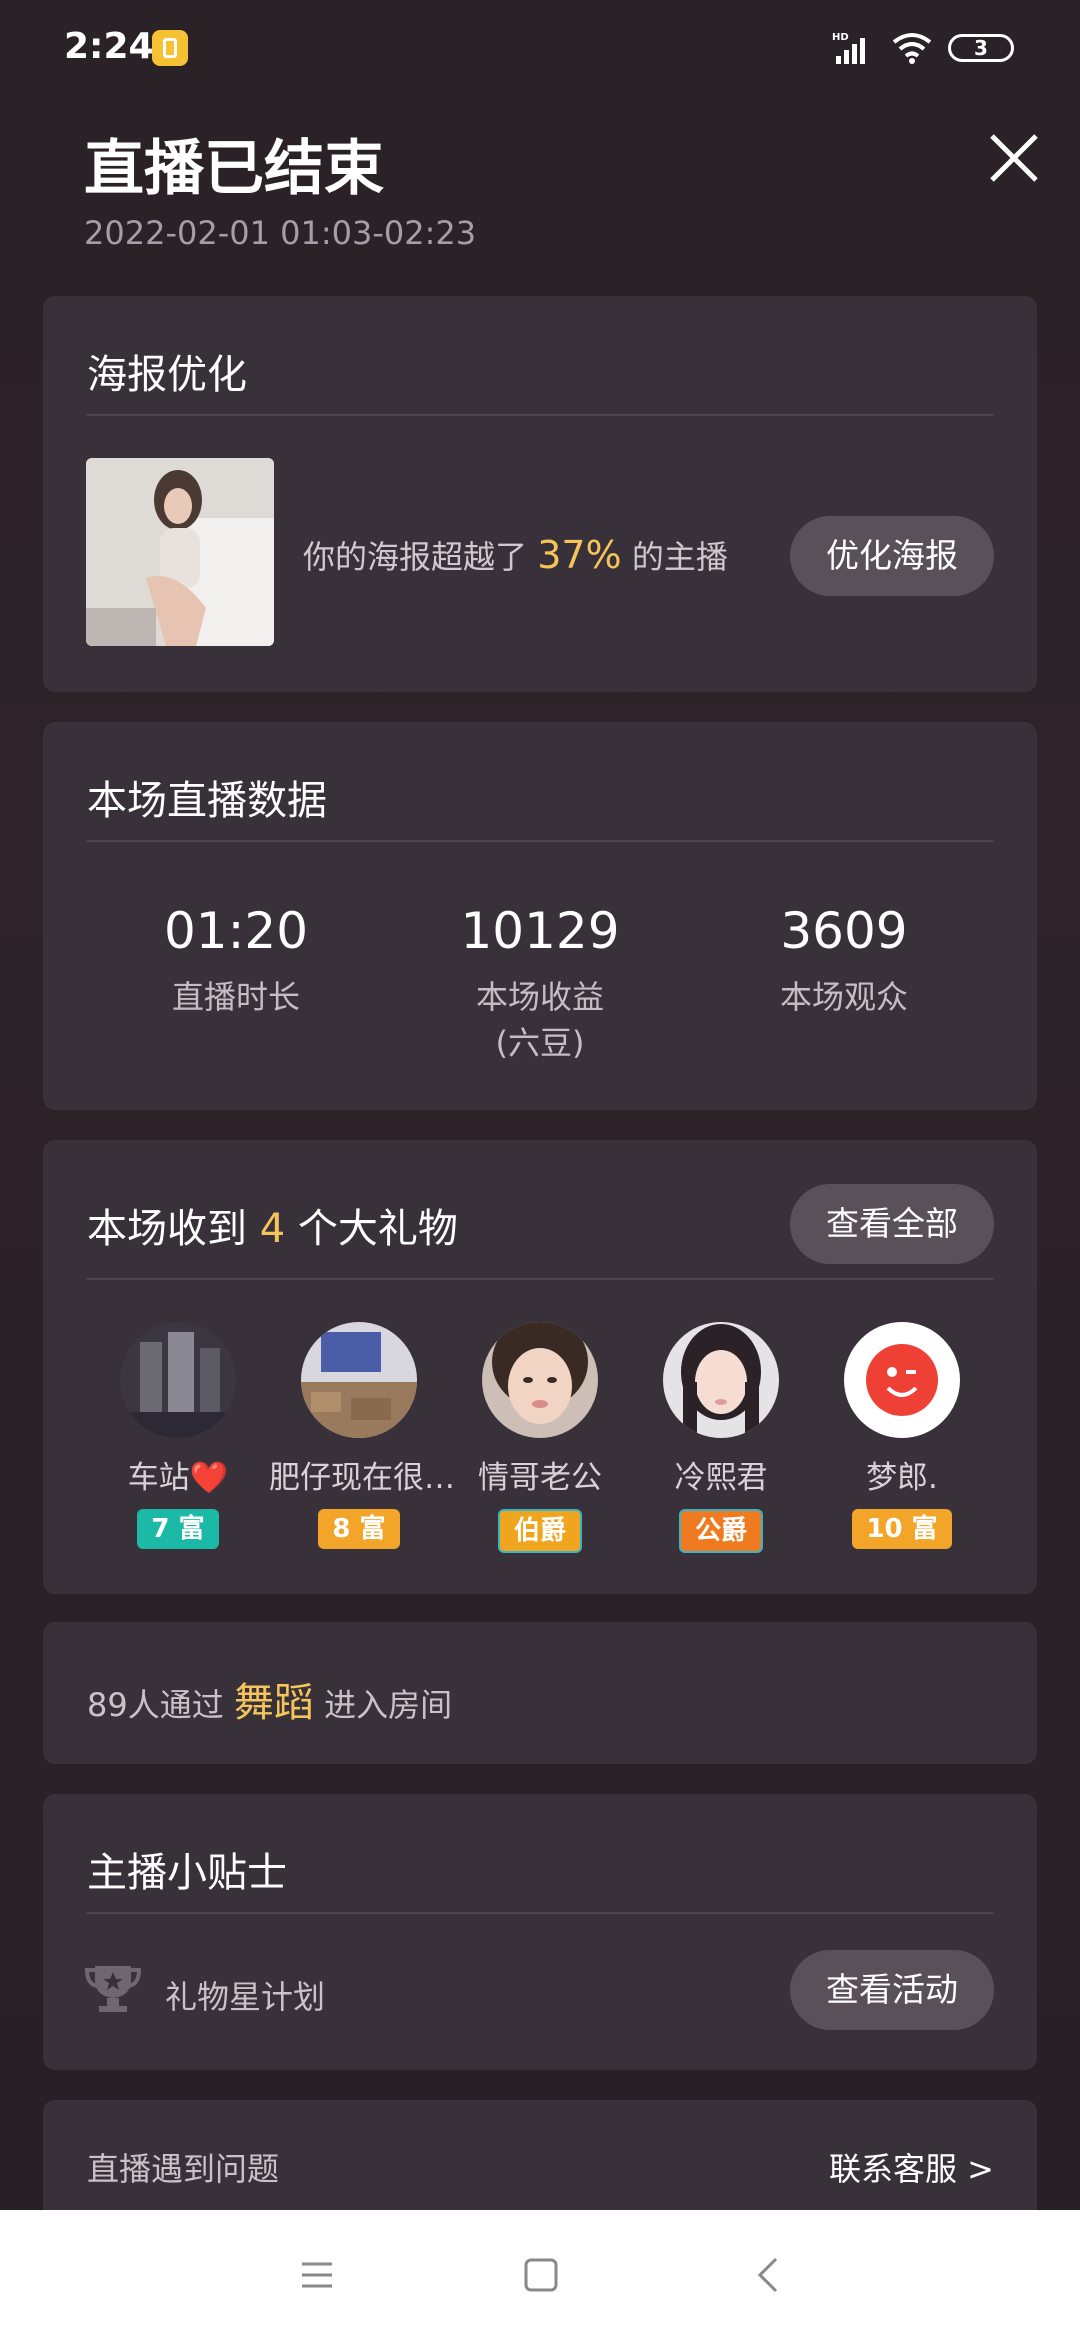 This screenshot has height=2340, width=1080. I want to click on entry-source-text: 89人通过 舞蹈 进入房间, so click(269, 1699).